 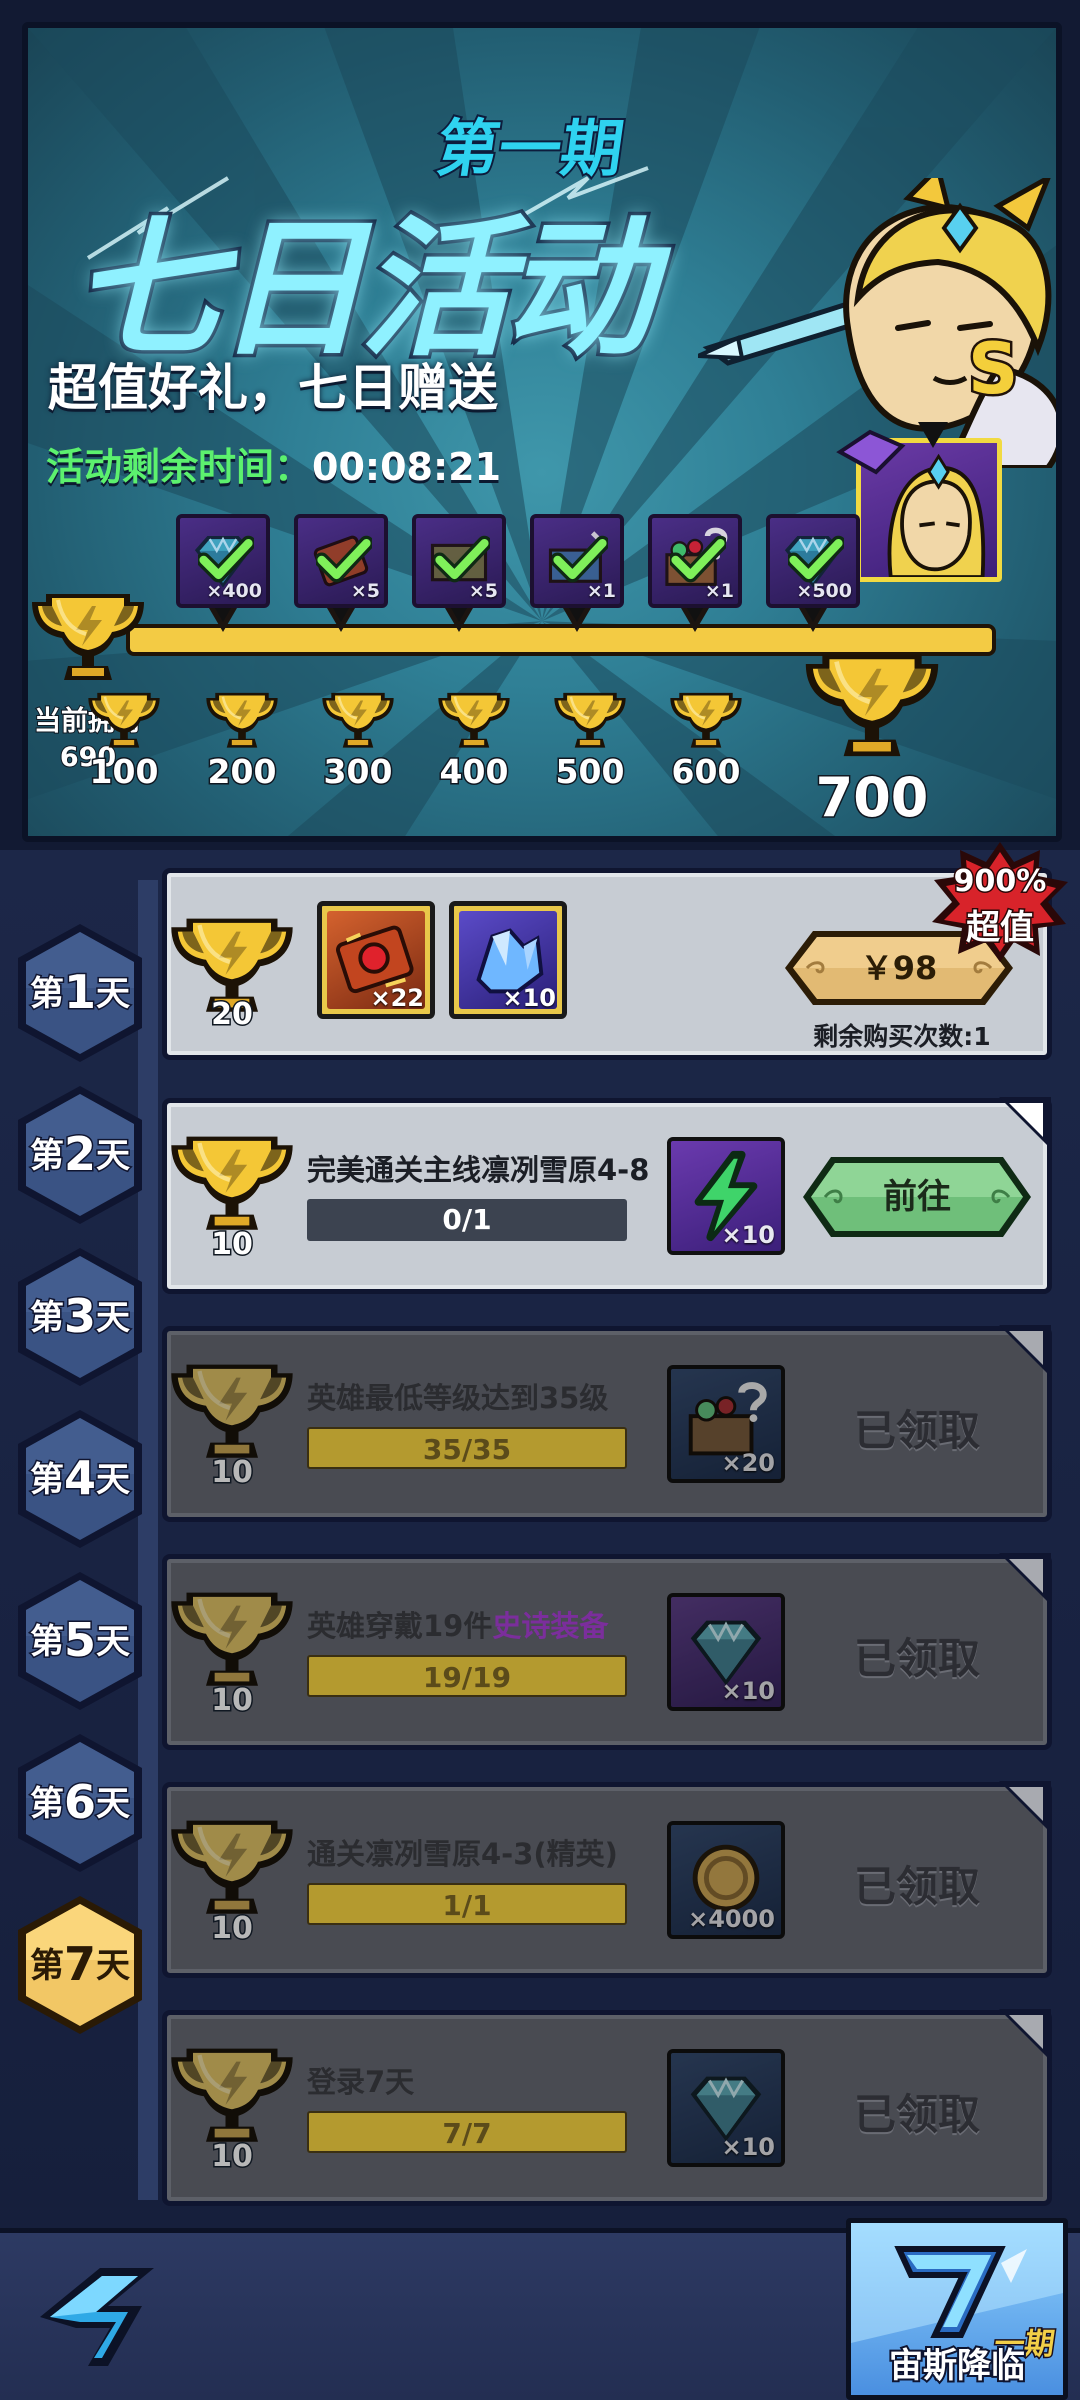 I want to click on value-badge-text: 超值, so click(x=1000, y=928).